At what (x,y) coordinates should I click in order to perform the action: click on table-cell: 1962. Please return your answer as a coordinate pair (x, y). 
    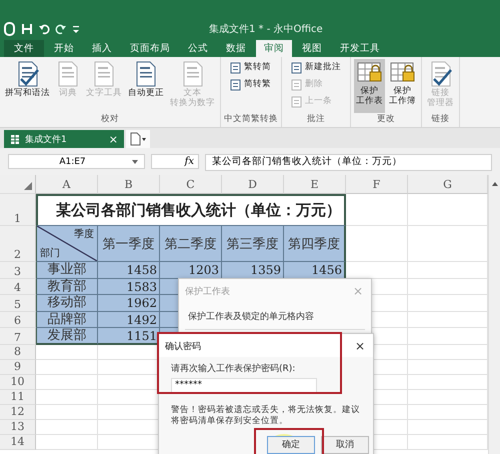
    Looking at the image, I should click on (129, 303).